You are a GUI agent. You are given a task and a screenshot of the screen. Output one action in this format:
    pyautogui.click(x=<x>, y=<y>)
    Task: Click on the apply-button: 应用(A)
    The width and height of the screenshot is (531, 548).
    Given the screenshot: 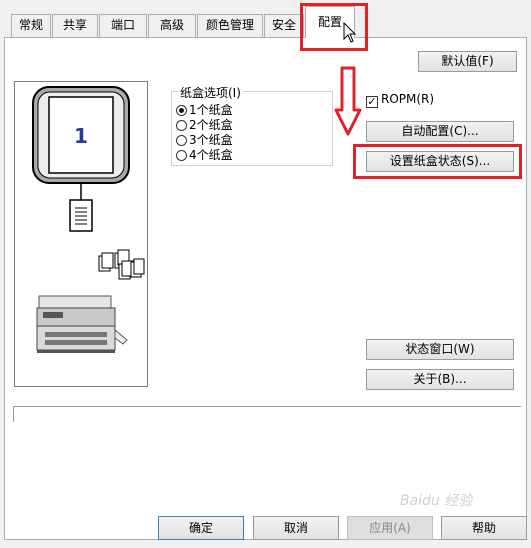 What is the action you would take?
    pyautogui.click(x=390, y=528)
    